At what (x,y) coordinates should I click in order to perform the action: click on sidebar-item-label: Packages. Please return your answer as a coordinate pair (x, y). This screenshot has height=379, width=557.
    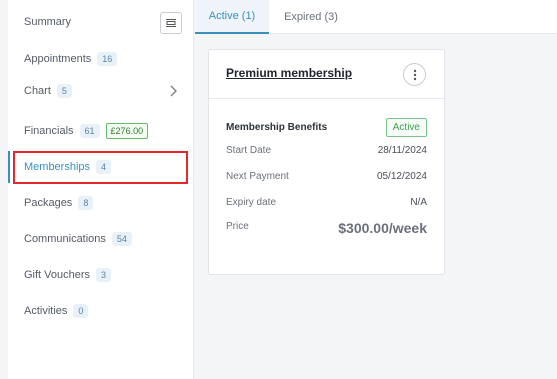
    Looking at the image, I should click on (48, 203).